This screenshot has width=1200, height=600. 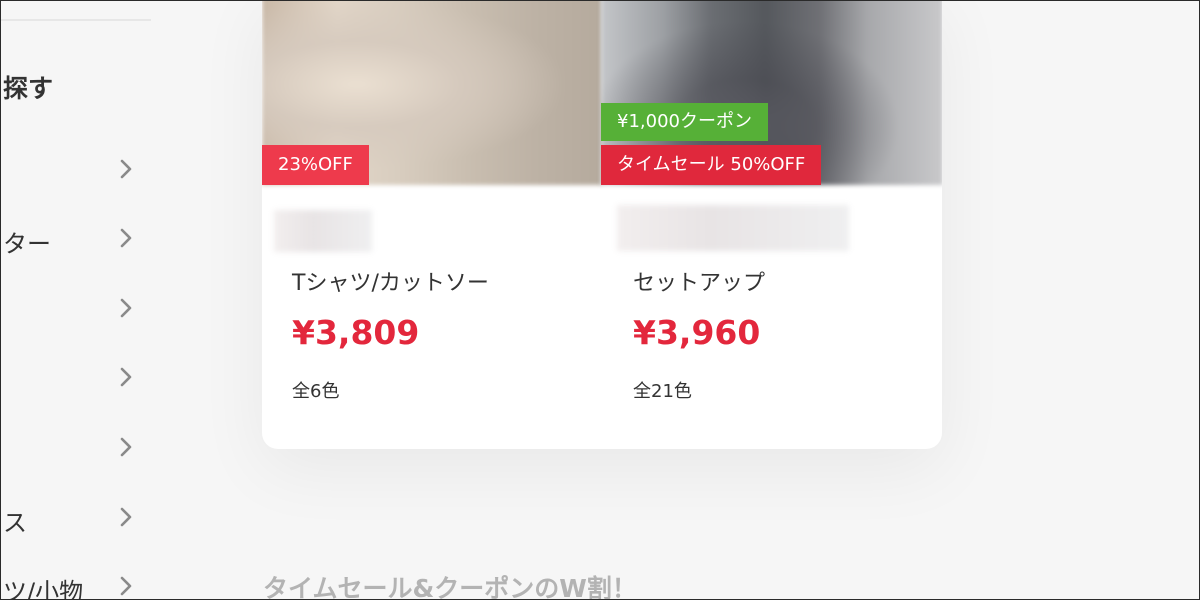 I want to click on product-name: セットアップ, so click(x=699, y=281).